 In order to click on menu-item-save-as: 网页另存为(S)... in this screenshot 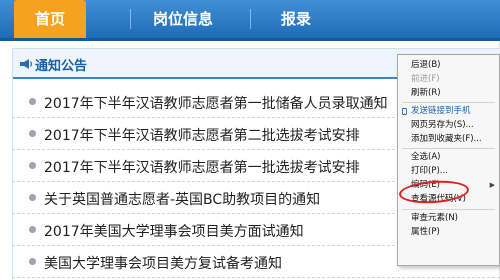, I will do `click(448, 125)`.